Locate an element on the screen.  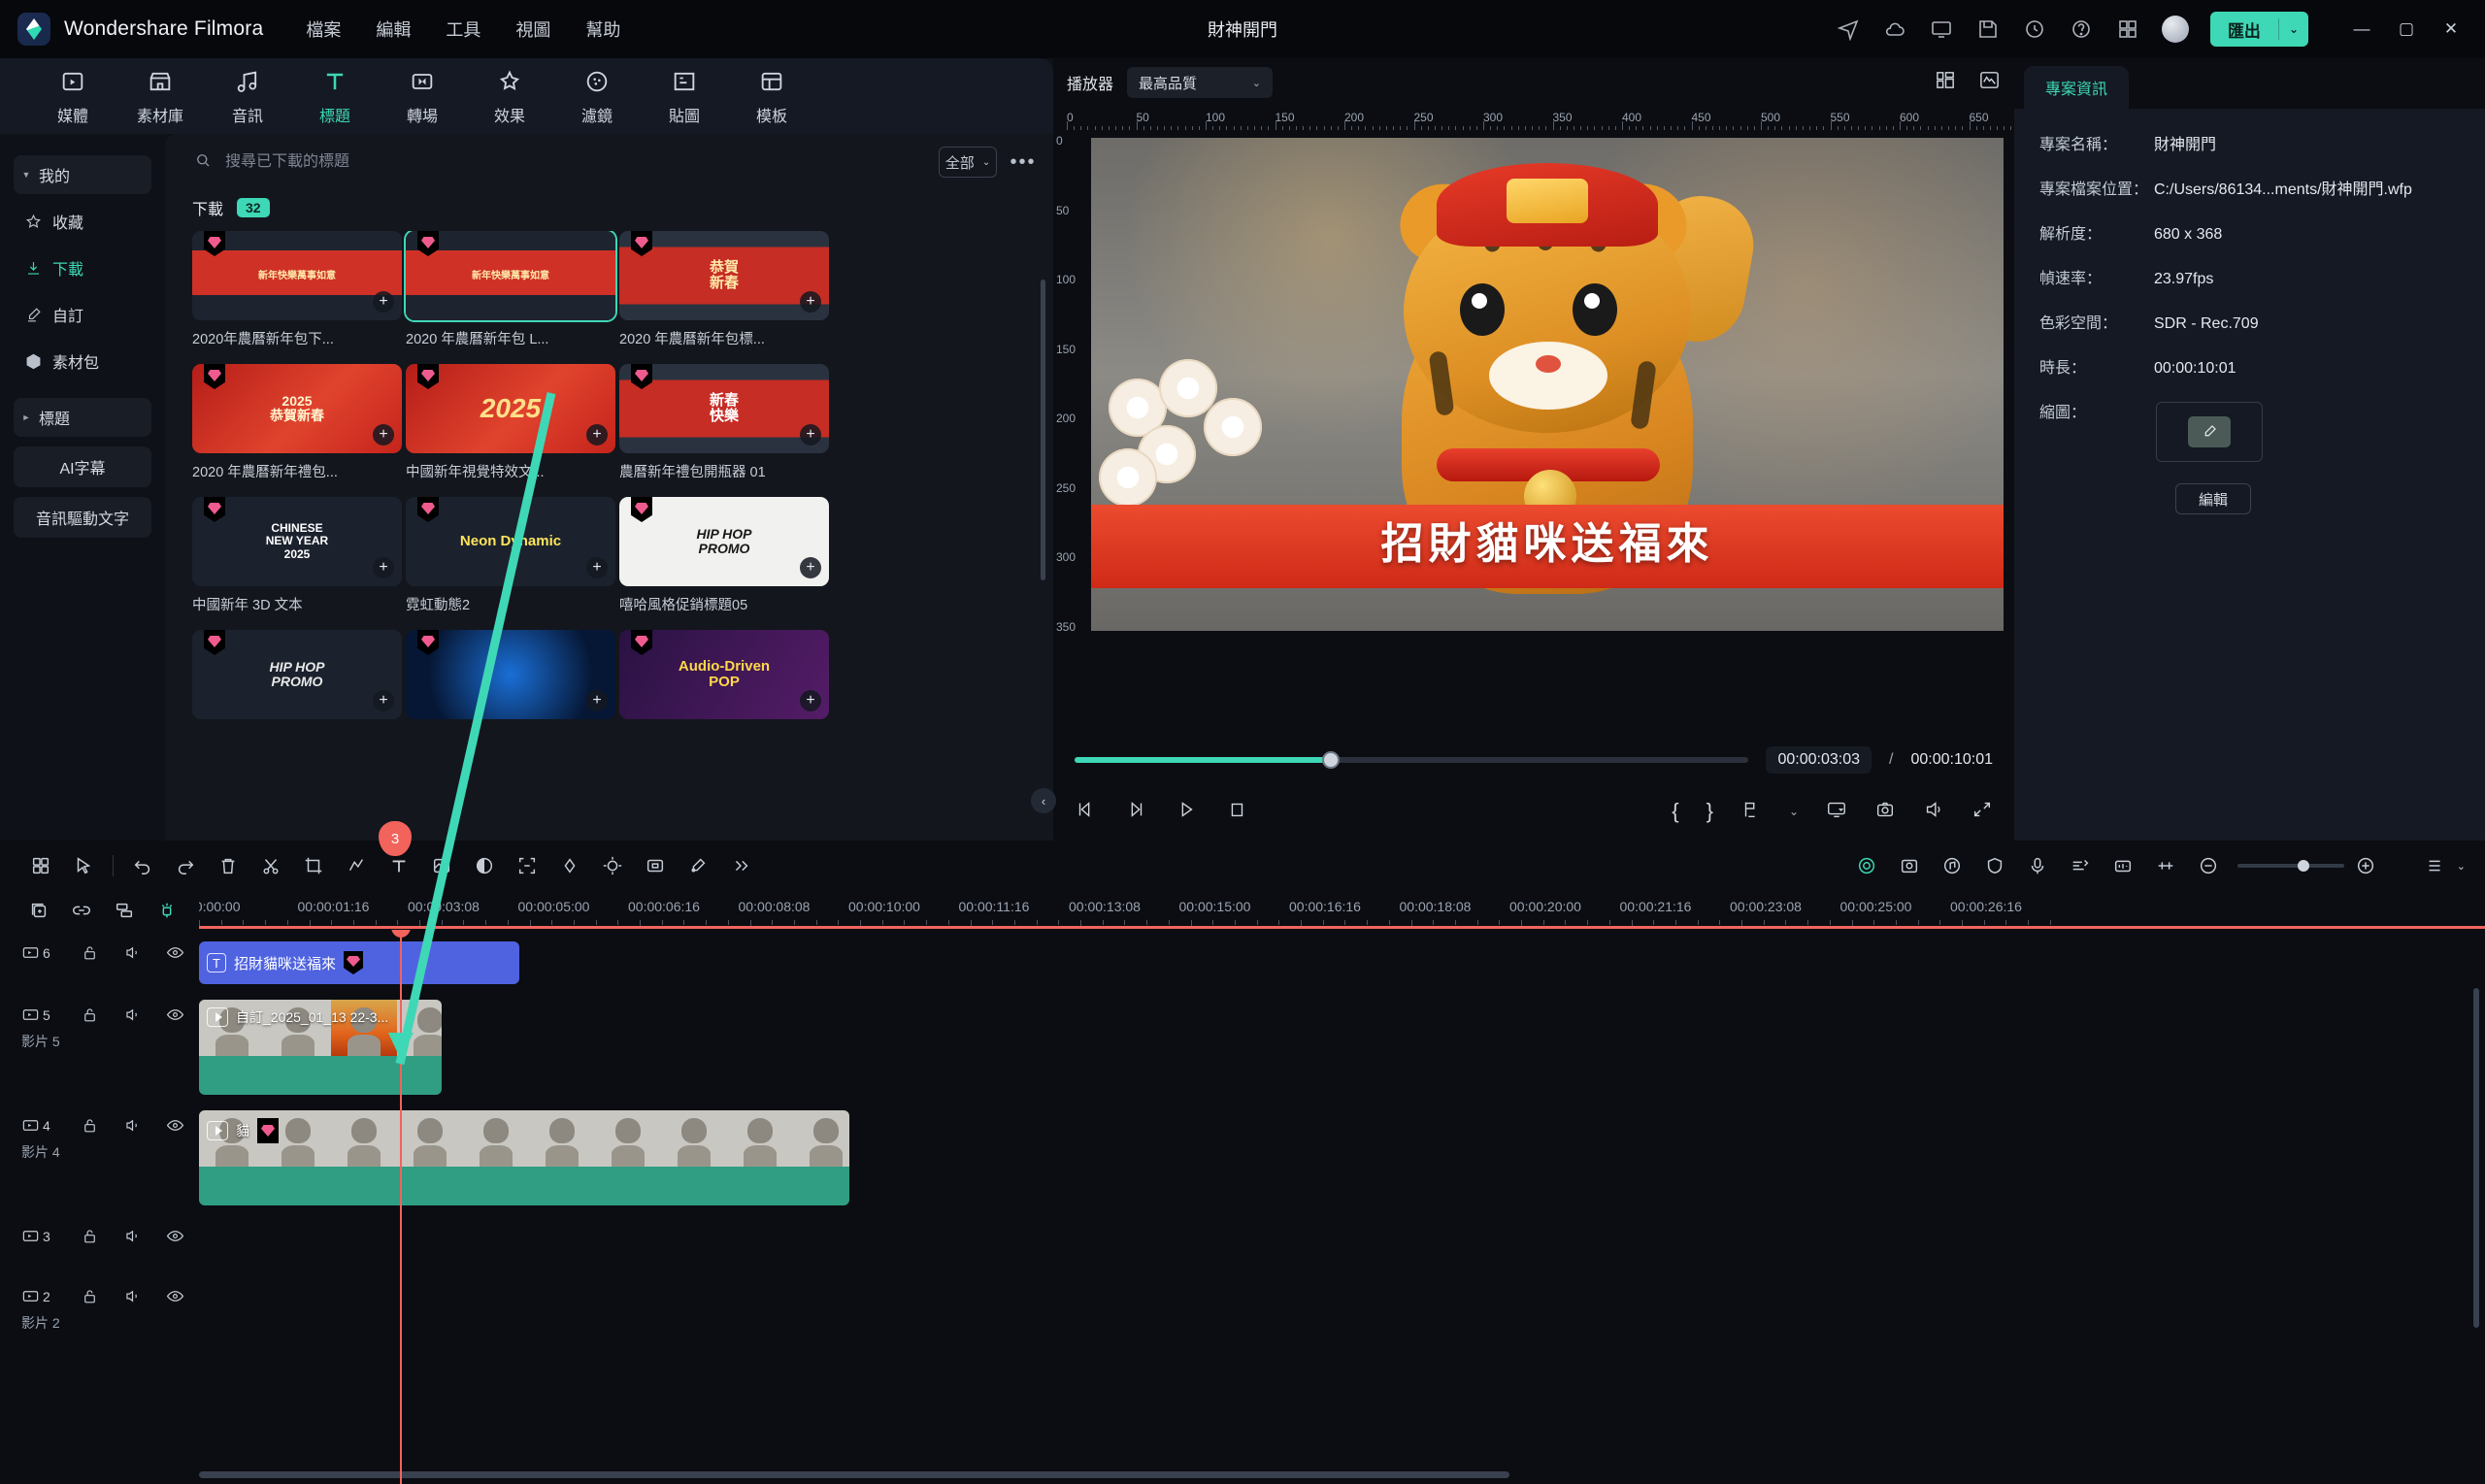
more-icon is located at coordinates (740, 865).